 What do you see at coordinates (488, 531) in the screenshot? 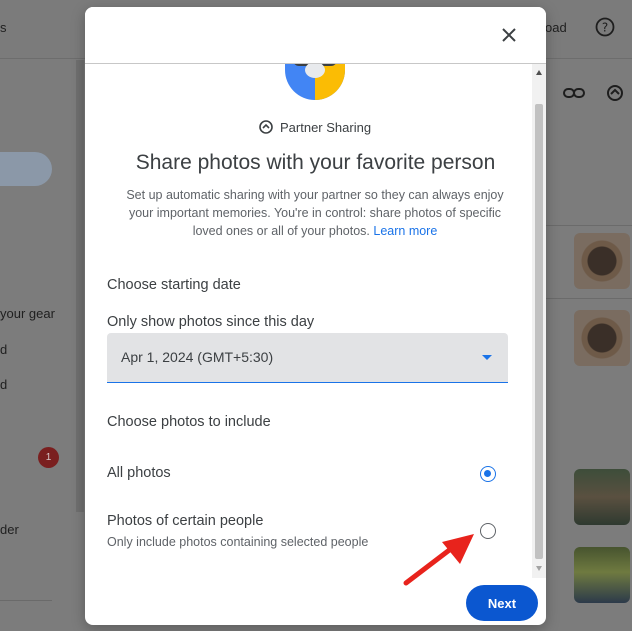
I see `certain-people-radio` at bounding box center [488, 531].